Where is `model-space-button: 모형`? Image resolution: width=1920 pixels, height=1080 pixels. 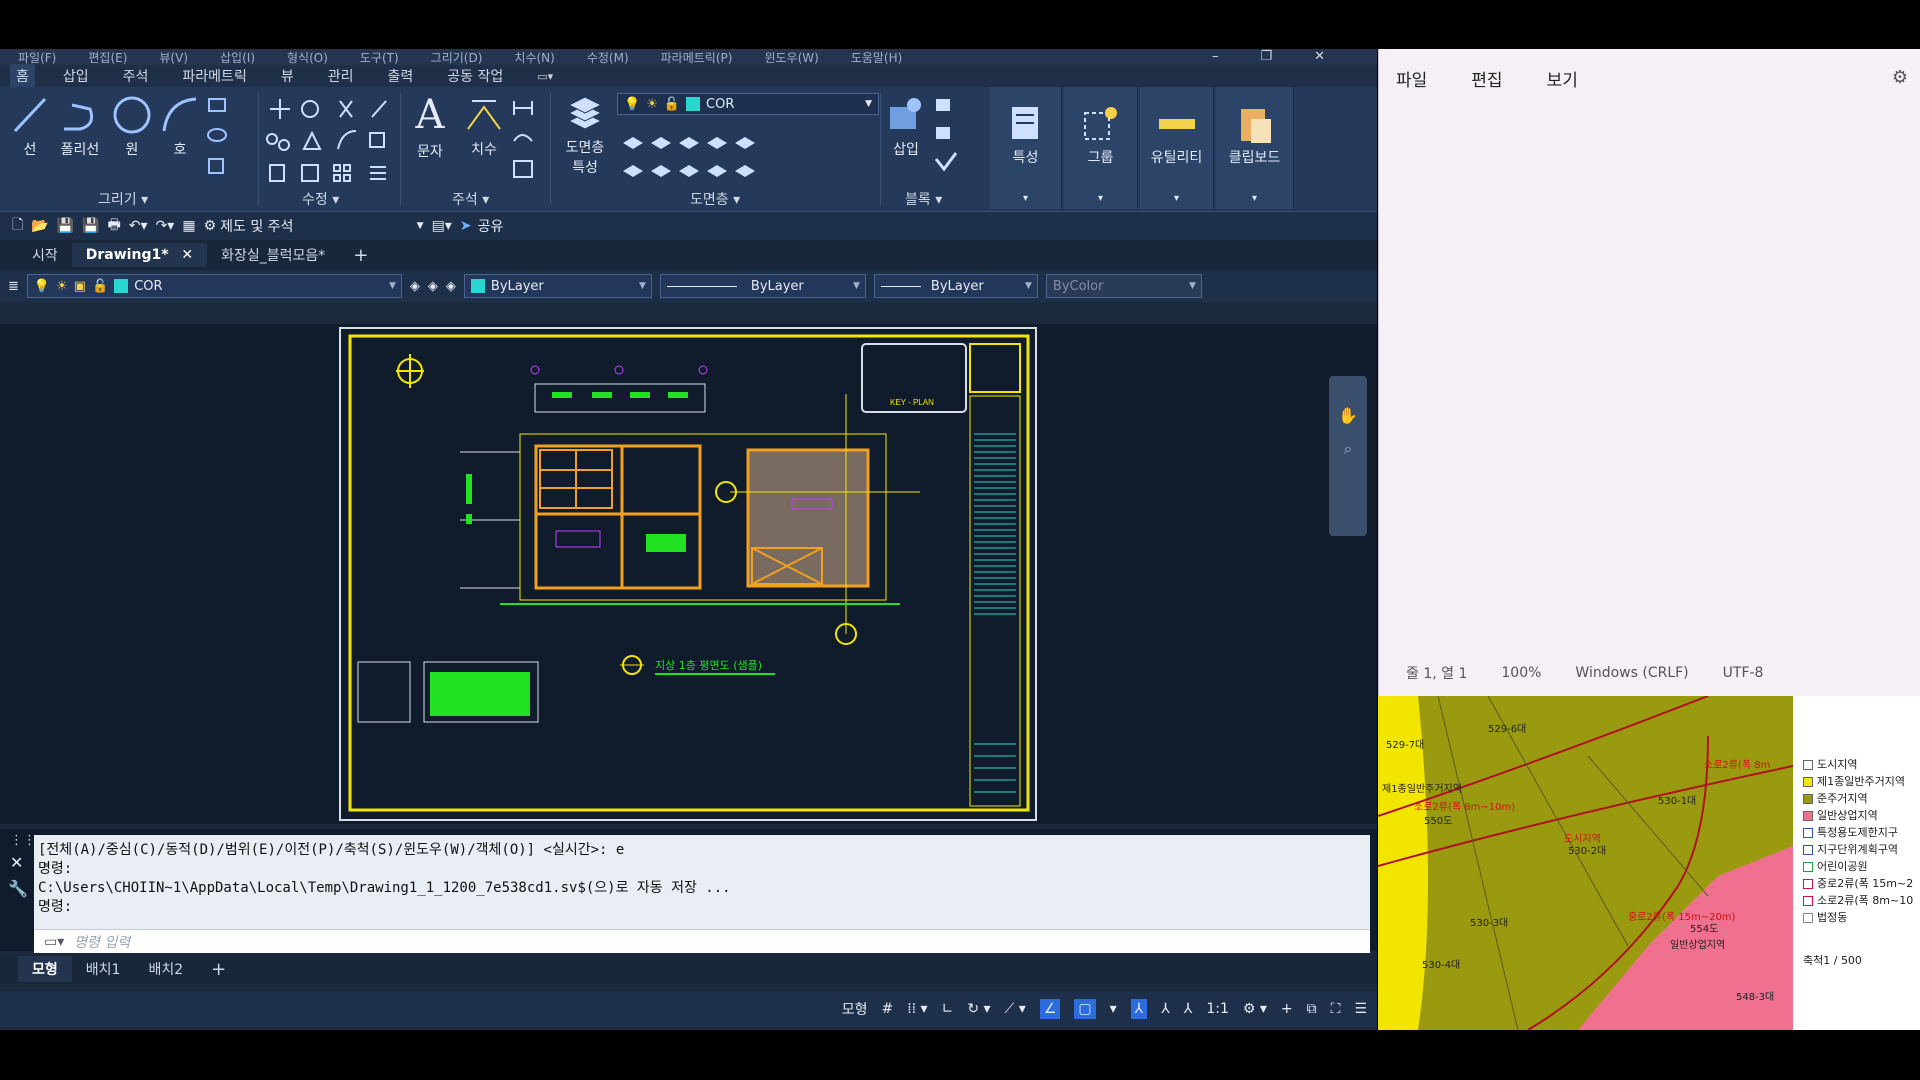 model-space-button: 모형 is located at coordinates (855, 1009).